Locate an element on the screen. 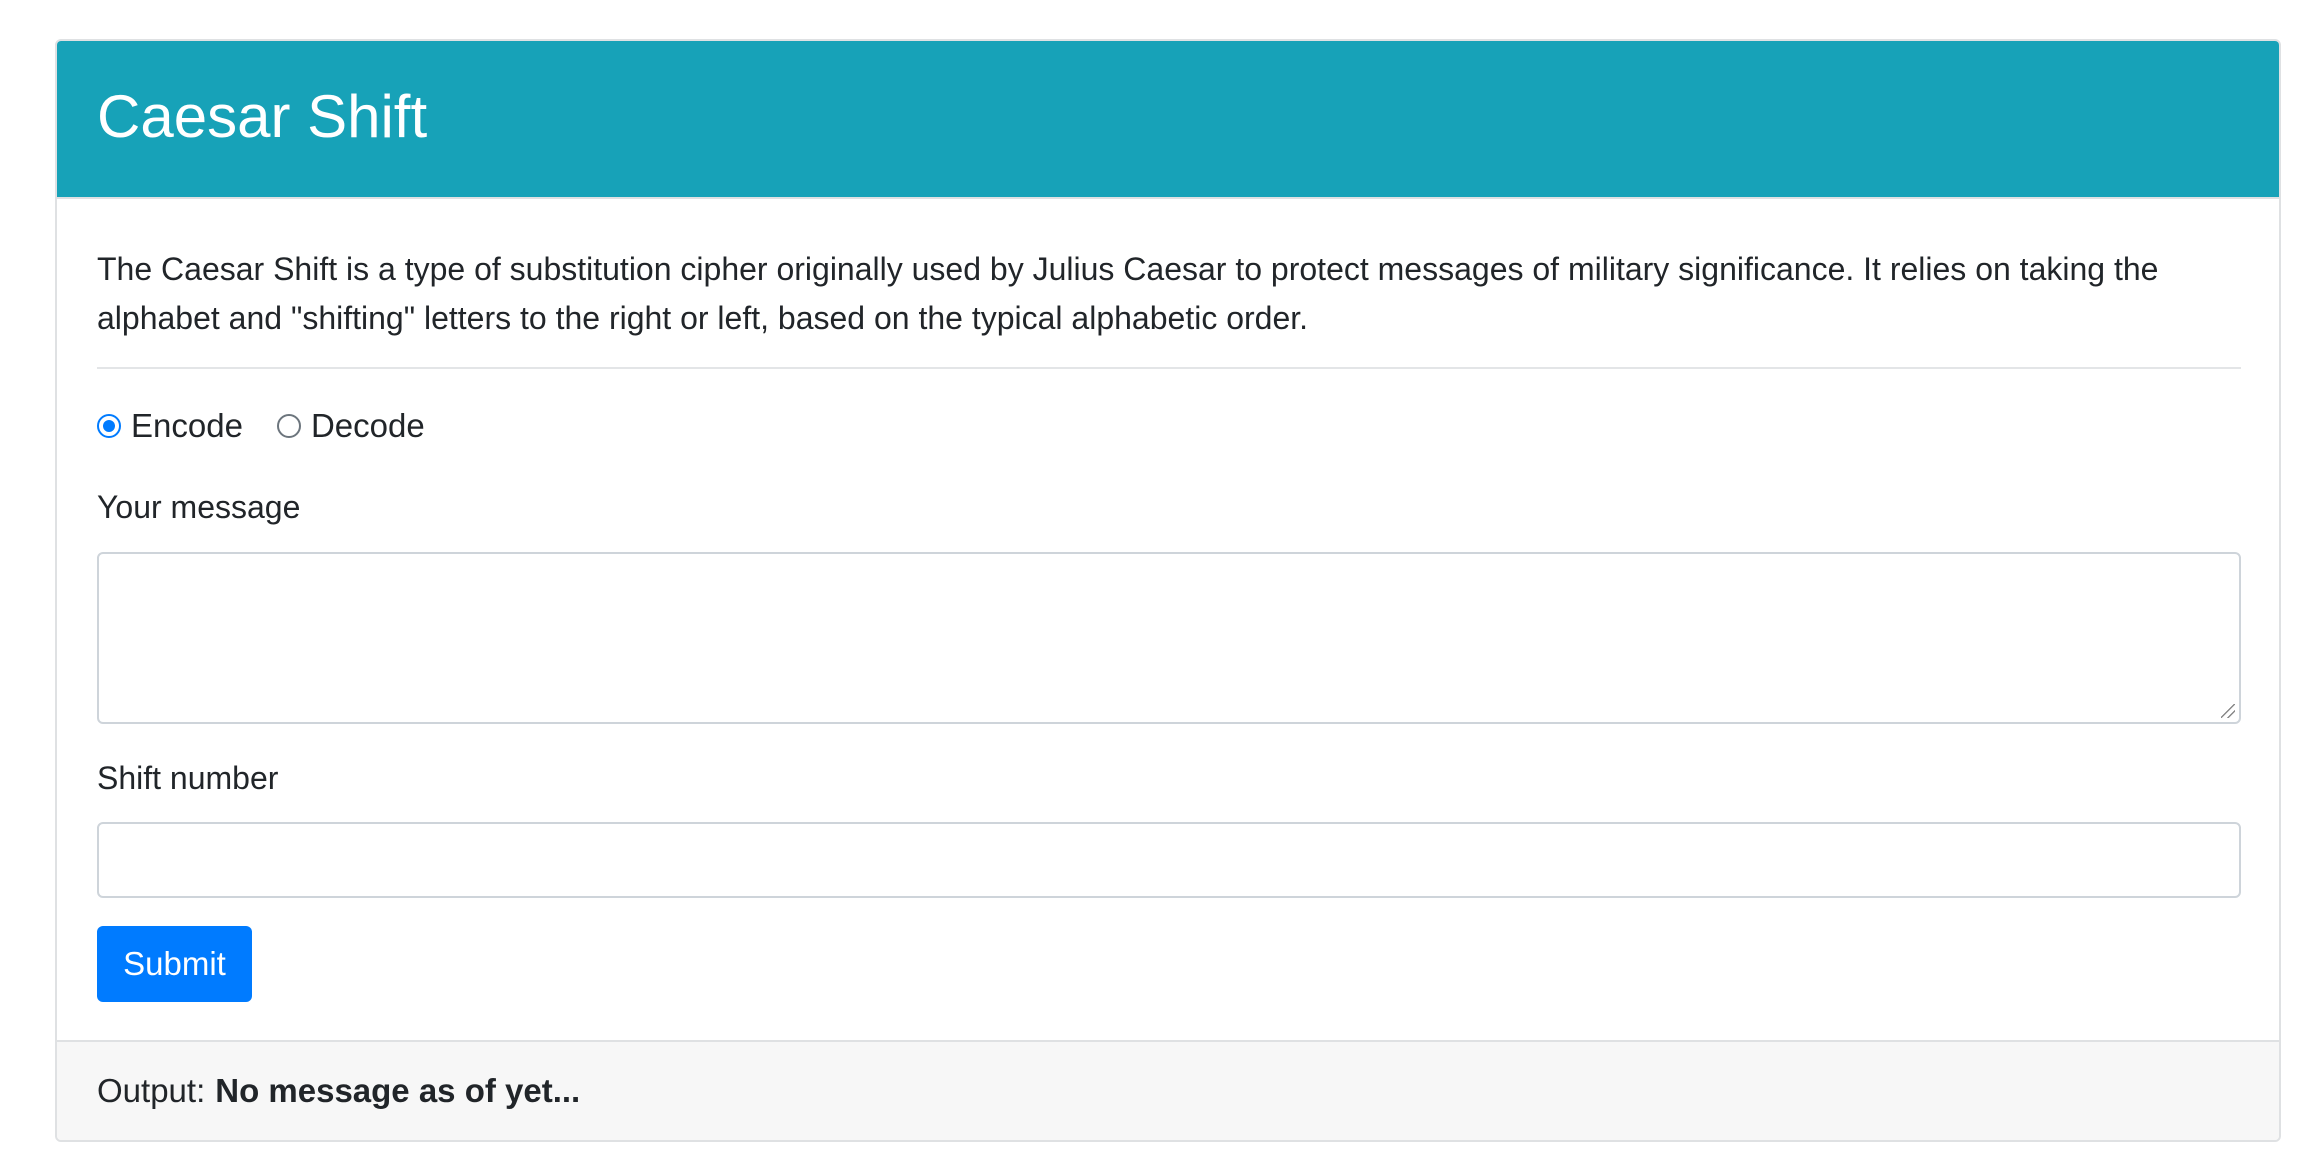  encode-radio-circle is located at coordinates (109, 426).